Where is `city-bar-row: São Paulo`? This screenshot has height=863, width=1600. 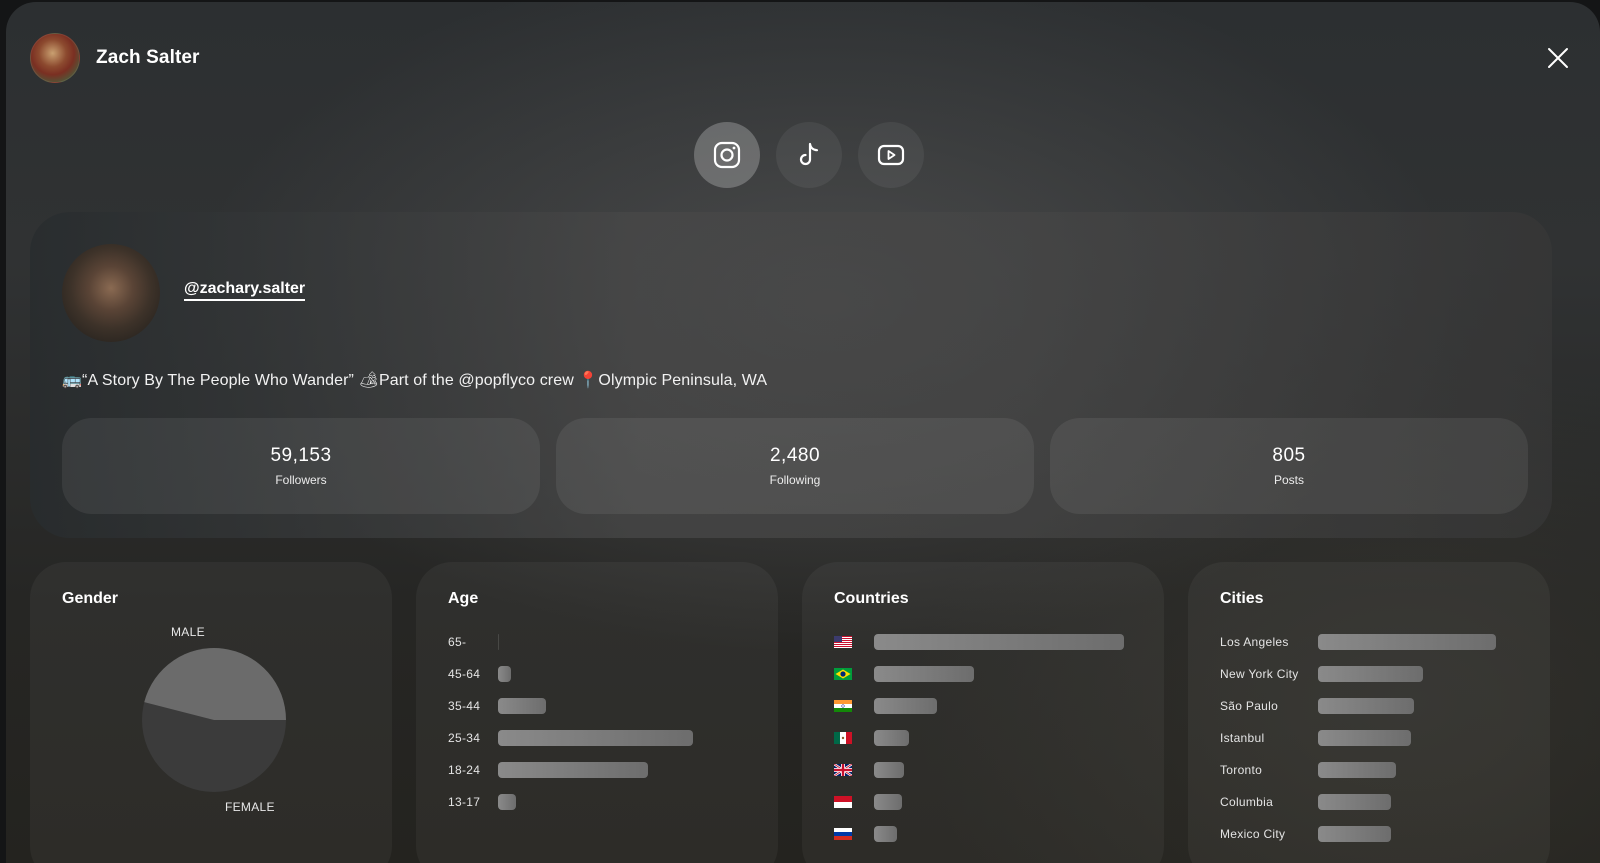
city-bar-row: São Paulo is located at coordinates (1358, 706).